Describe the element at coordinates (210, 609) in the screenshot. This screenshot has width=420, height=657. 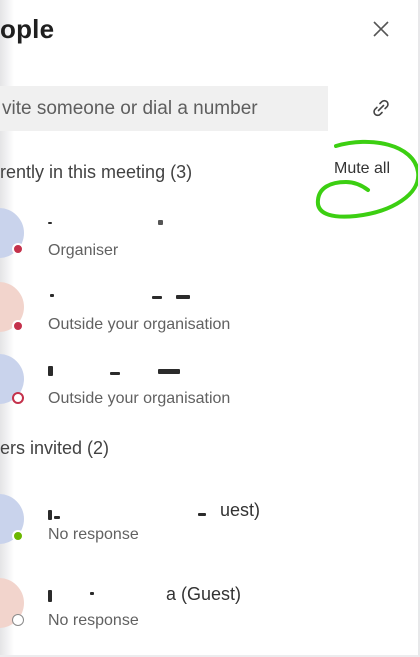
I see `invited-row: a (Guest) No response` at that location.